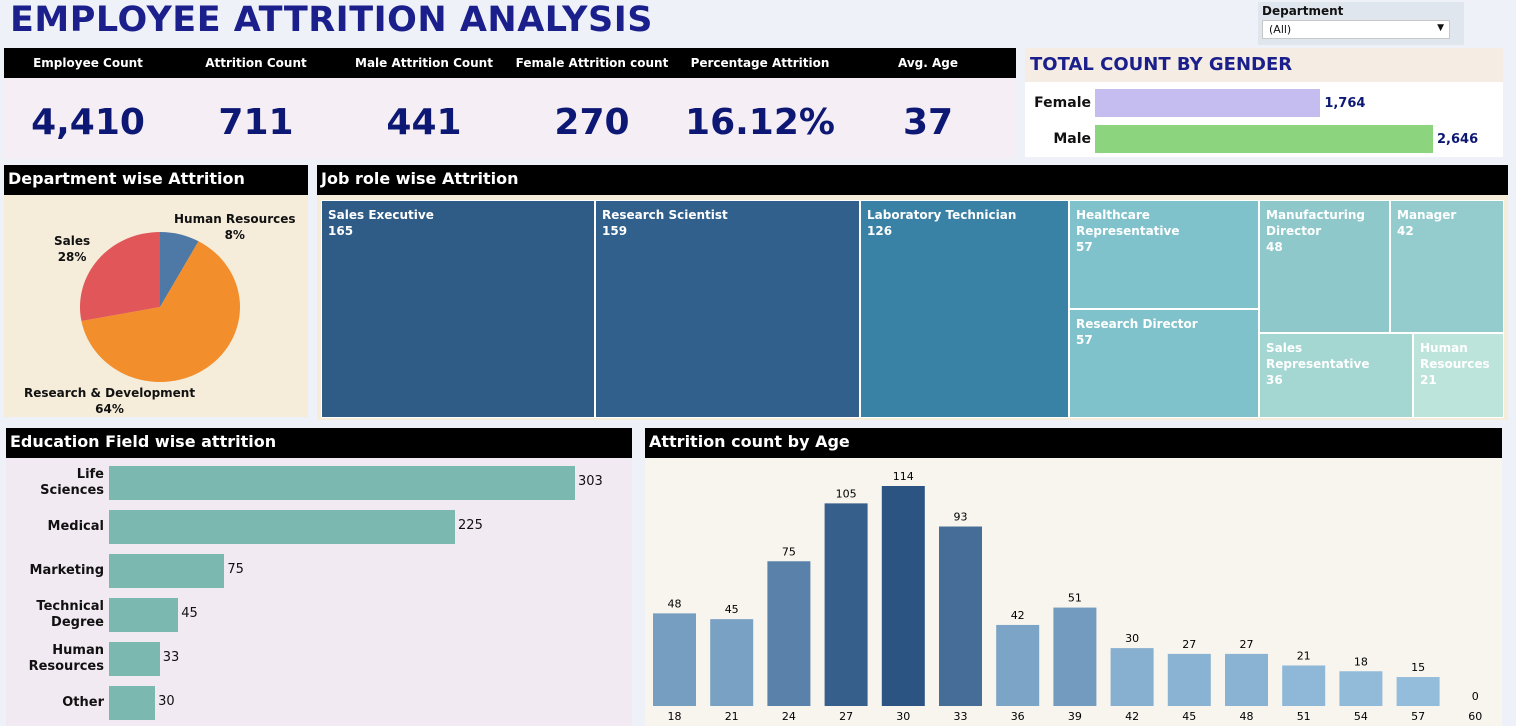  What do you see at coordinates (615, 231) in the screenshot?
I see `treemap-value: 159` at bounding box center [615, 231].